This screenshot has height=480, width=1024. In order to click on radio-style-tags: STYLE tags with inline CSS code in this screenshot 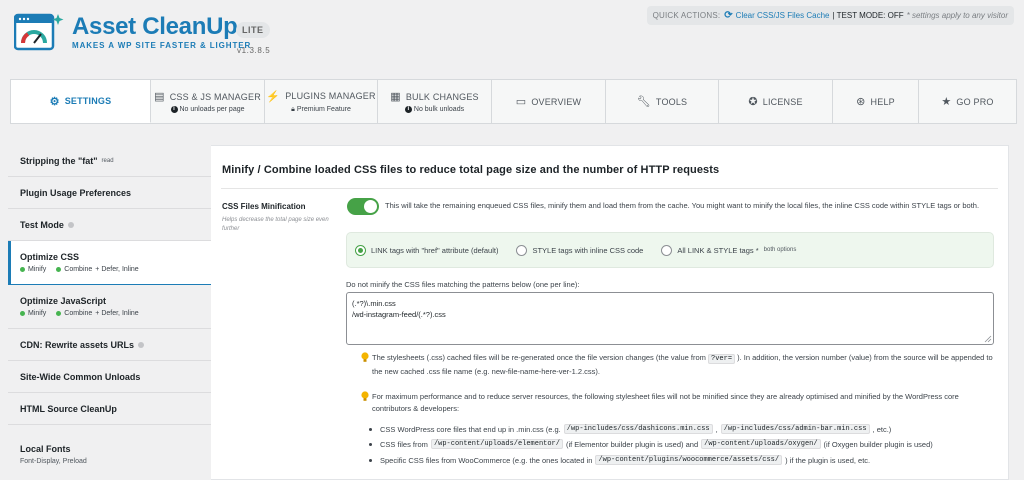, I will do `click(580, 250)`.